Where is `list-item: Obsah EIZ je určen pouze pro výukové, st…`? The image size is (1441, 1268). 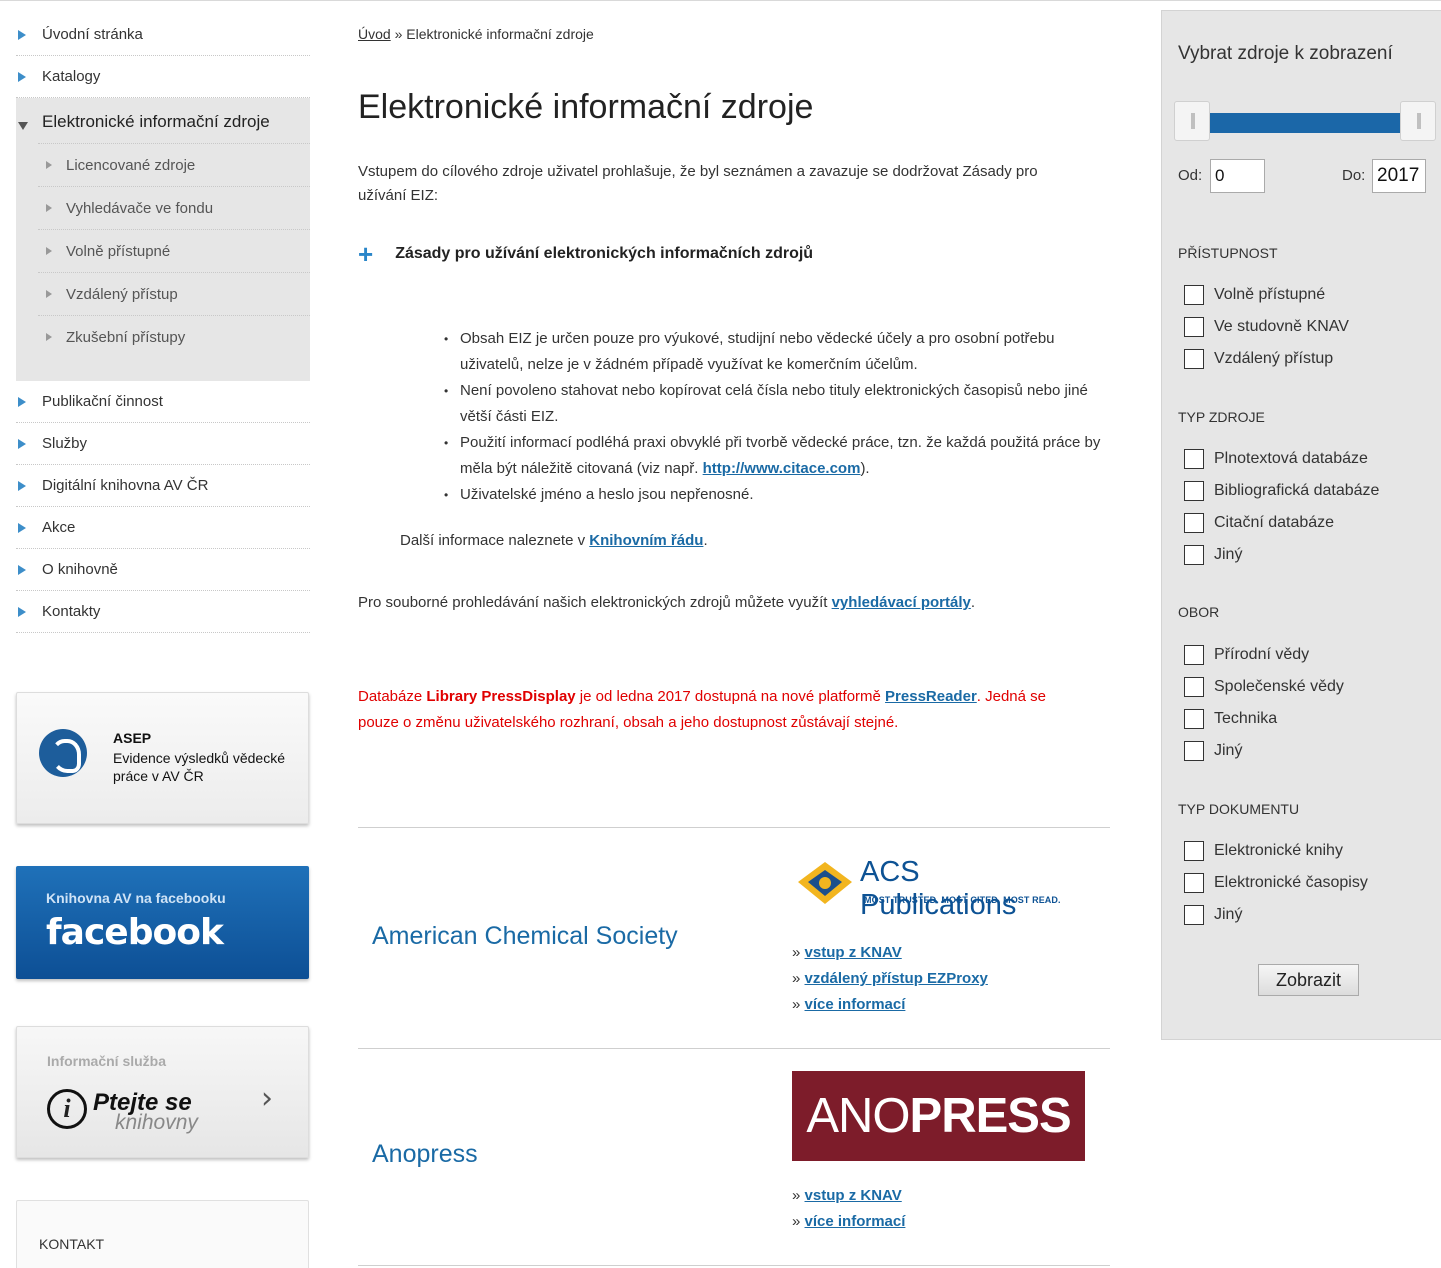 list-item: Obsah EIZ je určen pouze pro výukové, st… is located at coordinates (779, 352).